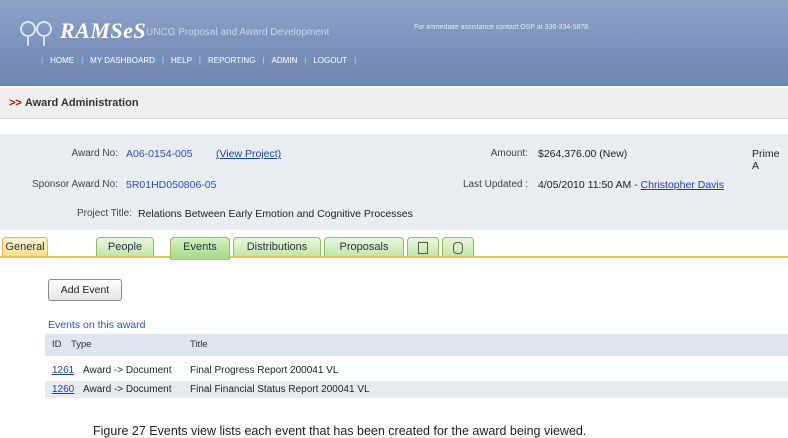 Image resolution: width=788 pixels, height=438 pixels. What do you see at coordinates (200, 248) in the screenshot?
I see `tab-events: Events` at bounding box center [200, 248].